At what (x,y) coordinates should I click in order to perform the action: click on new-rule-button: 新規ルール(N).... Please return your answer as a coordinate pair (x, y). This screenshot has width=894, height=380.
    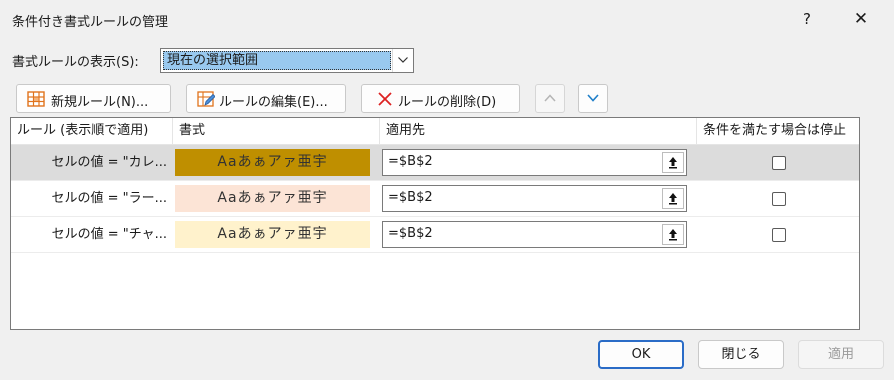
    Looking at the image, I should click on (93, 98).